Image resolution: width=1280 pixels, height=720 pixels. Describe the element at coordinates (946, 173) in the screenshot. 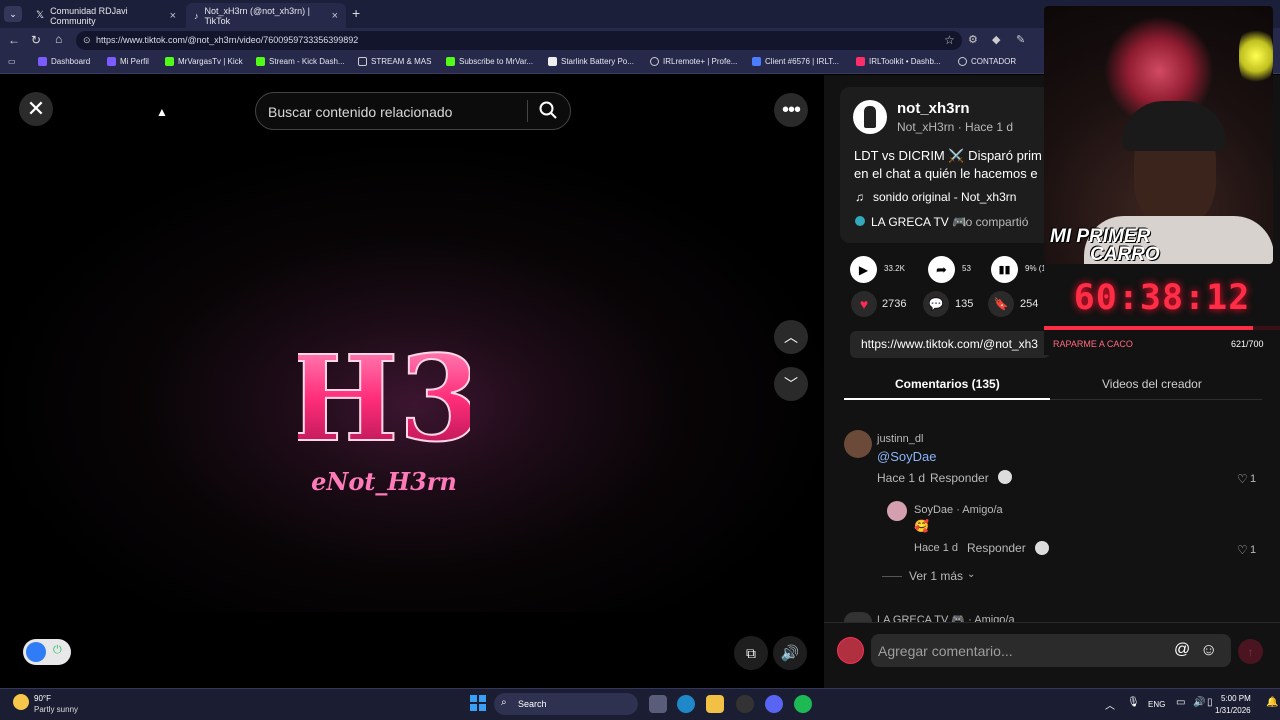

I see `caption-line-2: en el chat a quién le hacemos e` at that location.